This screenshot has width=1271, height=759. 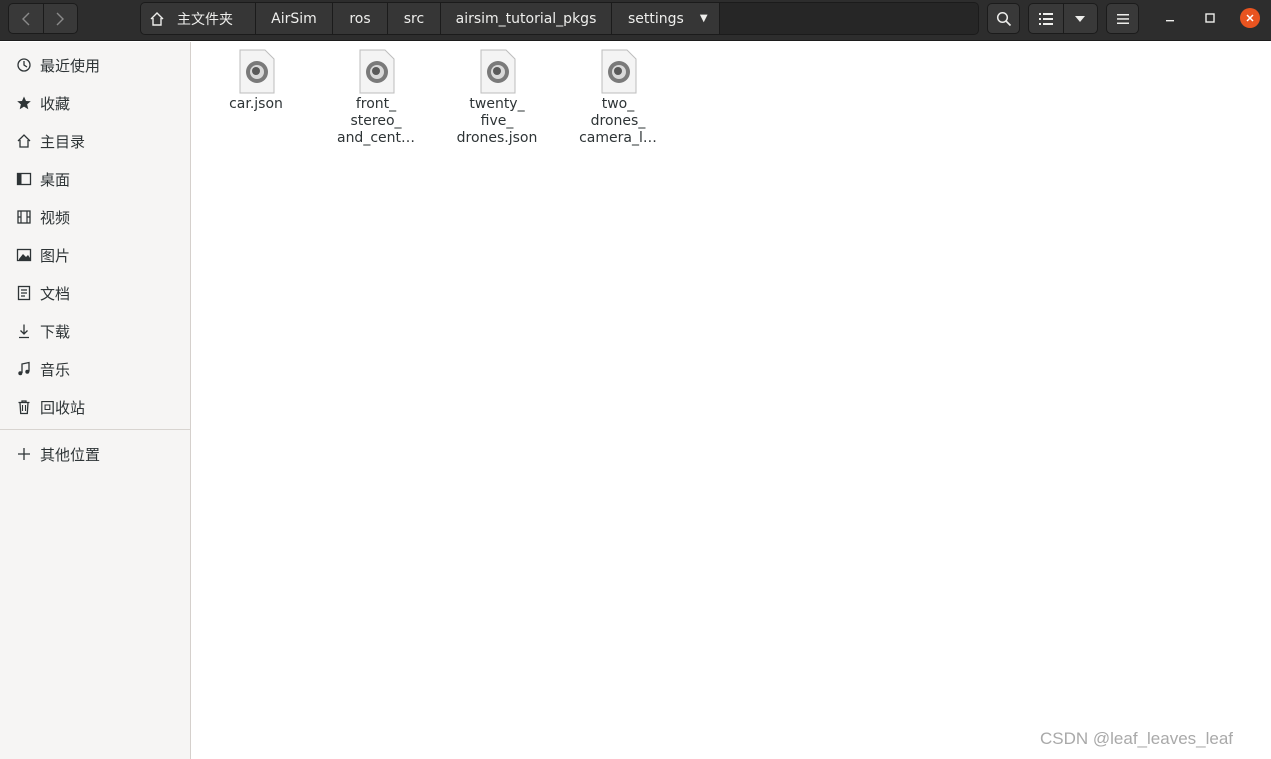 I want to click on close-button, so click(x=1250, y=18).